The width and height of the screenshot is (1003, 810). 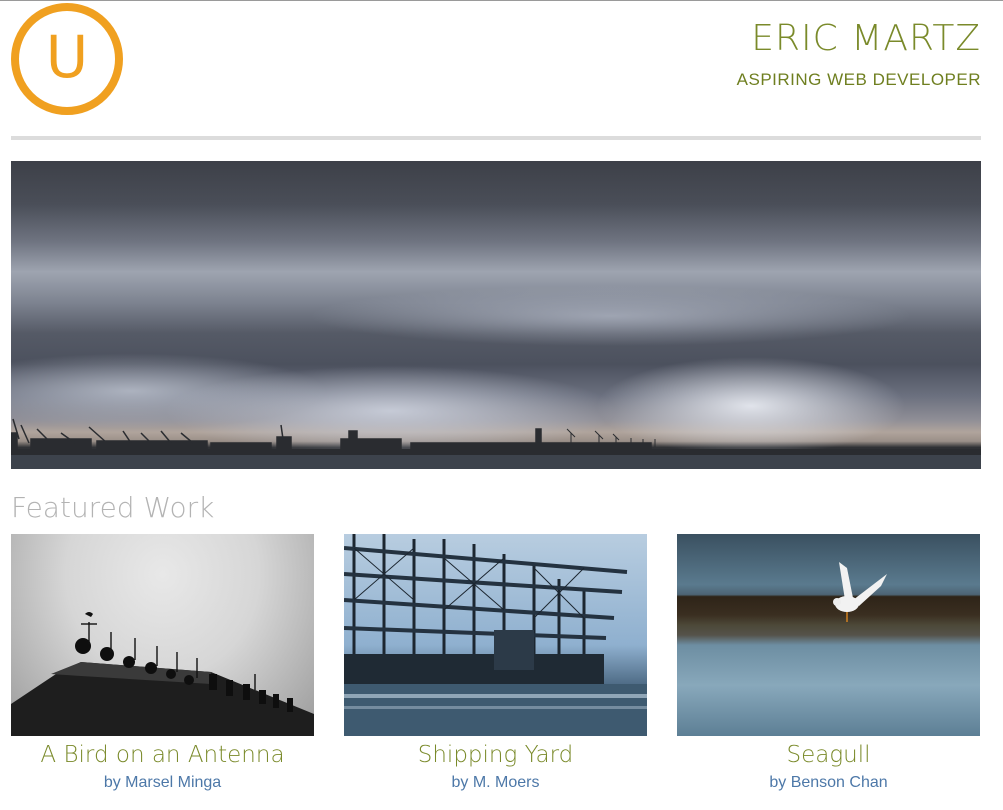 I want to click on site-owner-name: ERIC MARTZ, so click(x=866, y=38).